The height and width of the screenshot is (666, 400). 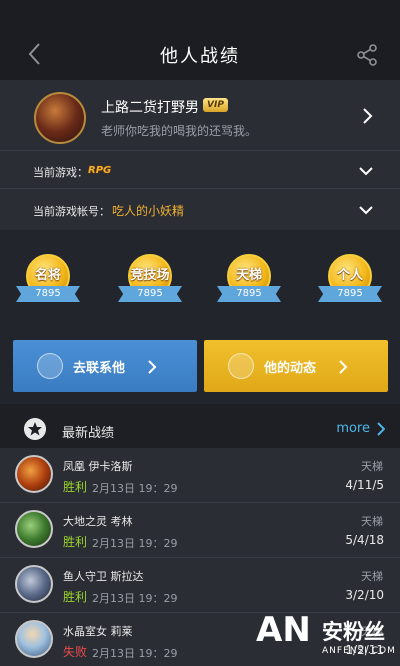 I want to click on contact-icon, so click(x=50, y=366).